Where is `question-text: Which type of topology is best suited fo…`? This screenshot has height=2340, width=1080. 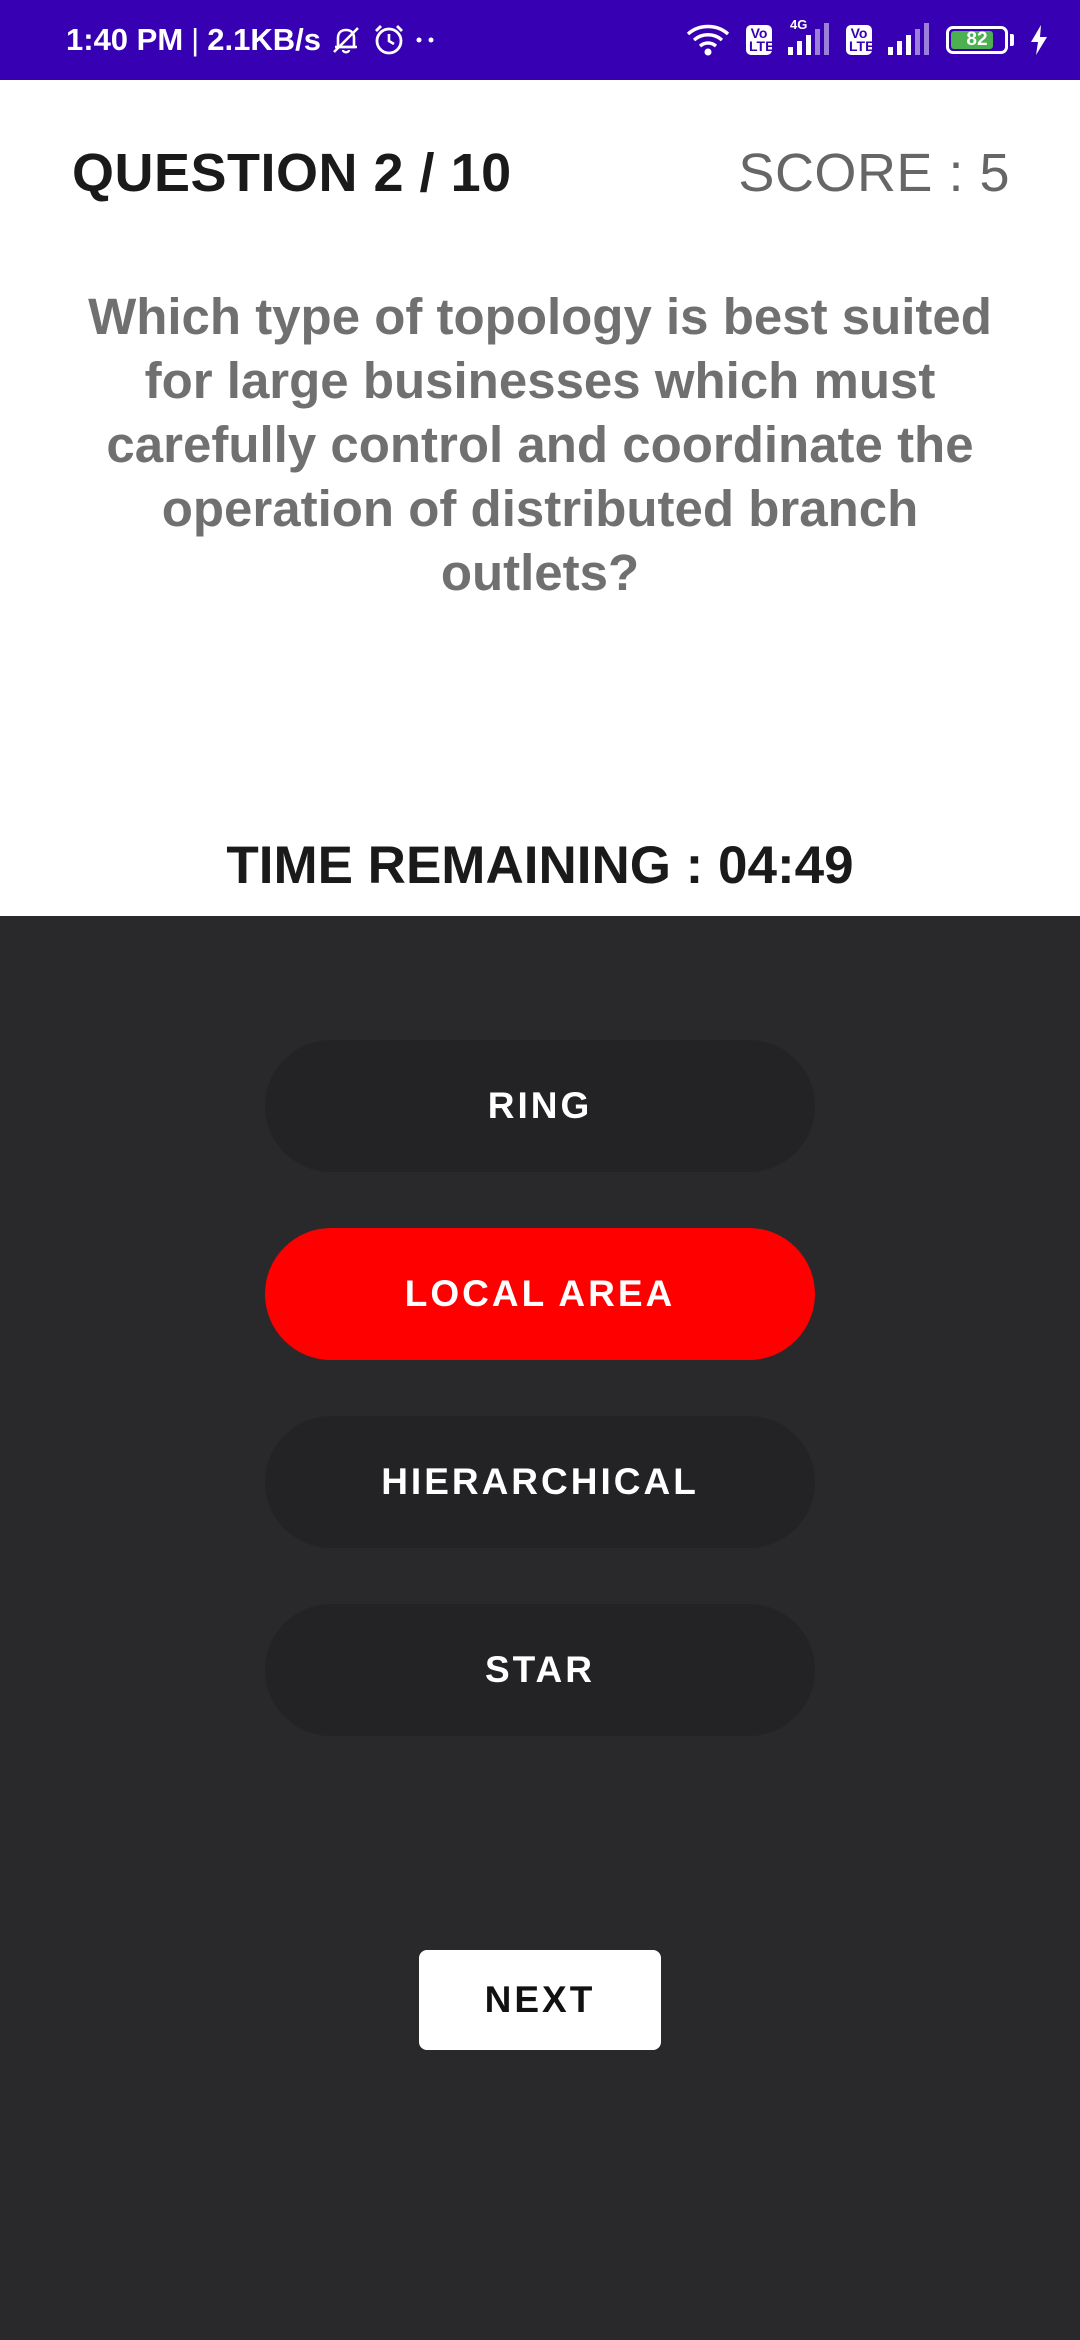 question-text: Which type of topology is best suited fo… is located at coordinates (540, 444).